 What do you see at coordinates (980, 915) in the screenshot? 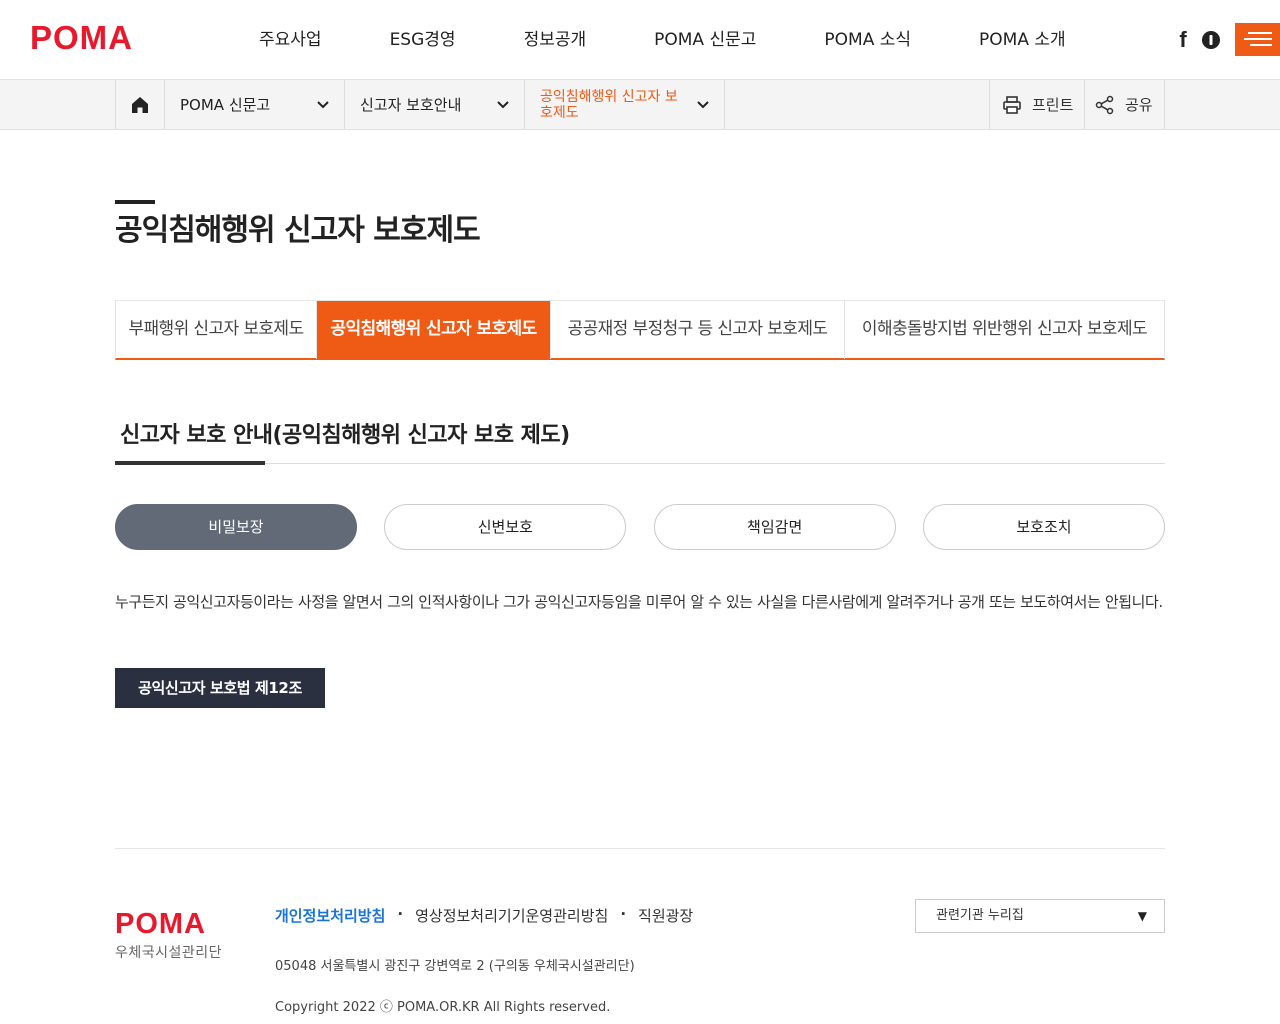
I see `family-site-label: 관련기관 누리집` at bounding box center [980, 915].